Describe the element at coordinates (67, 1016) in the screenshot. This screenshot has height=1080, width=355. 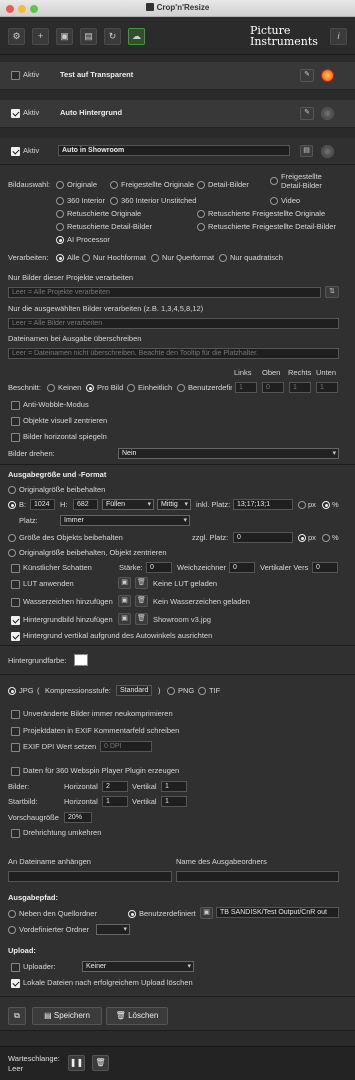
I see `save-button: ▤ Speichern` at that location.